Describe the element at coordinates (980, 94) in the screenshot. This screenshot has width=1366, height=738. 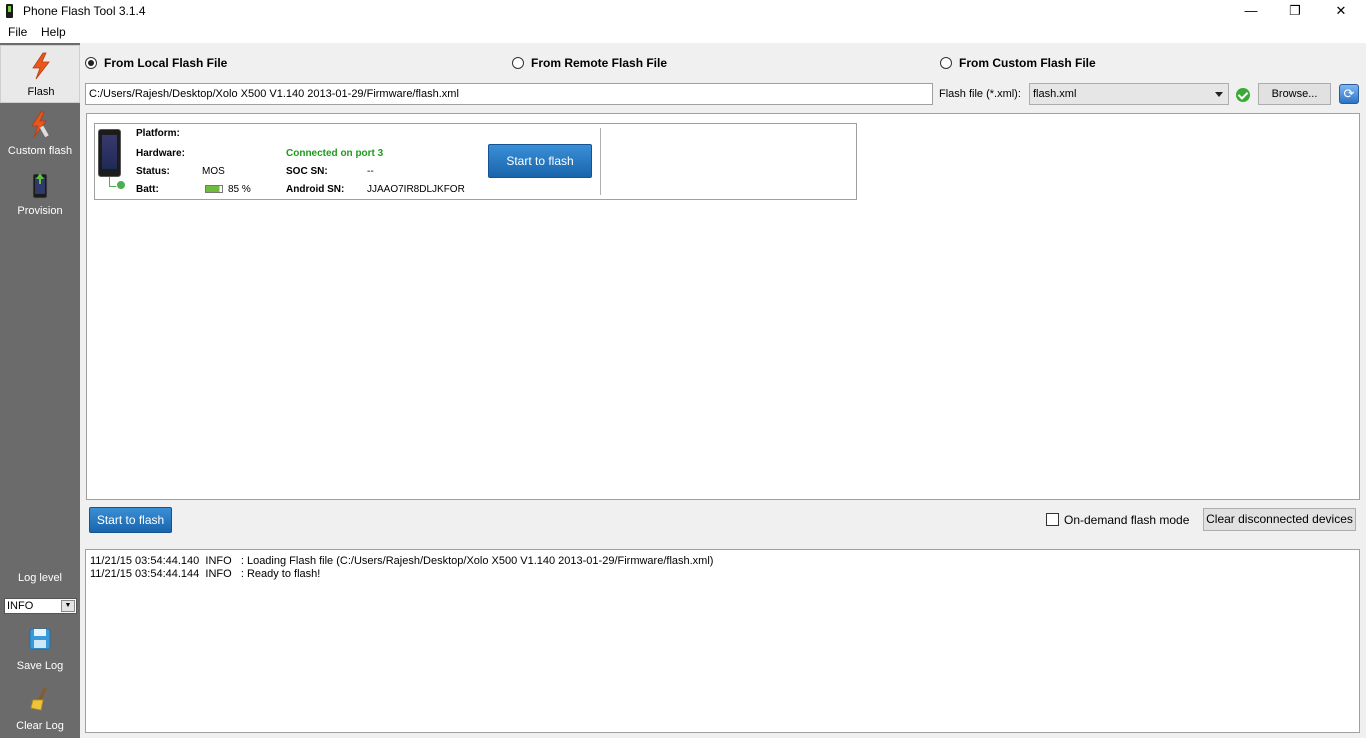
I see `flash-file-label: Flash file (*.xml):` at that location.